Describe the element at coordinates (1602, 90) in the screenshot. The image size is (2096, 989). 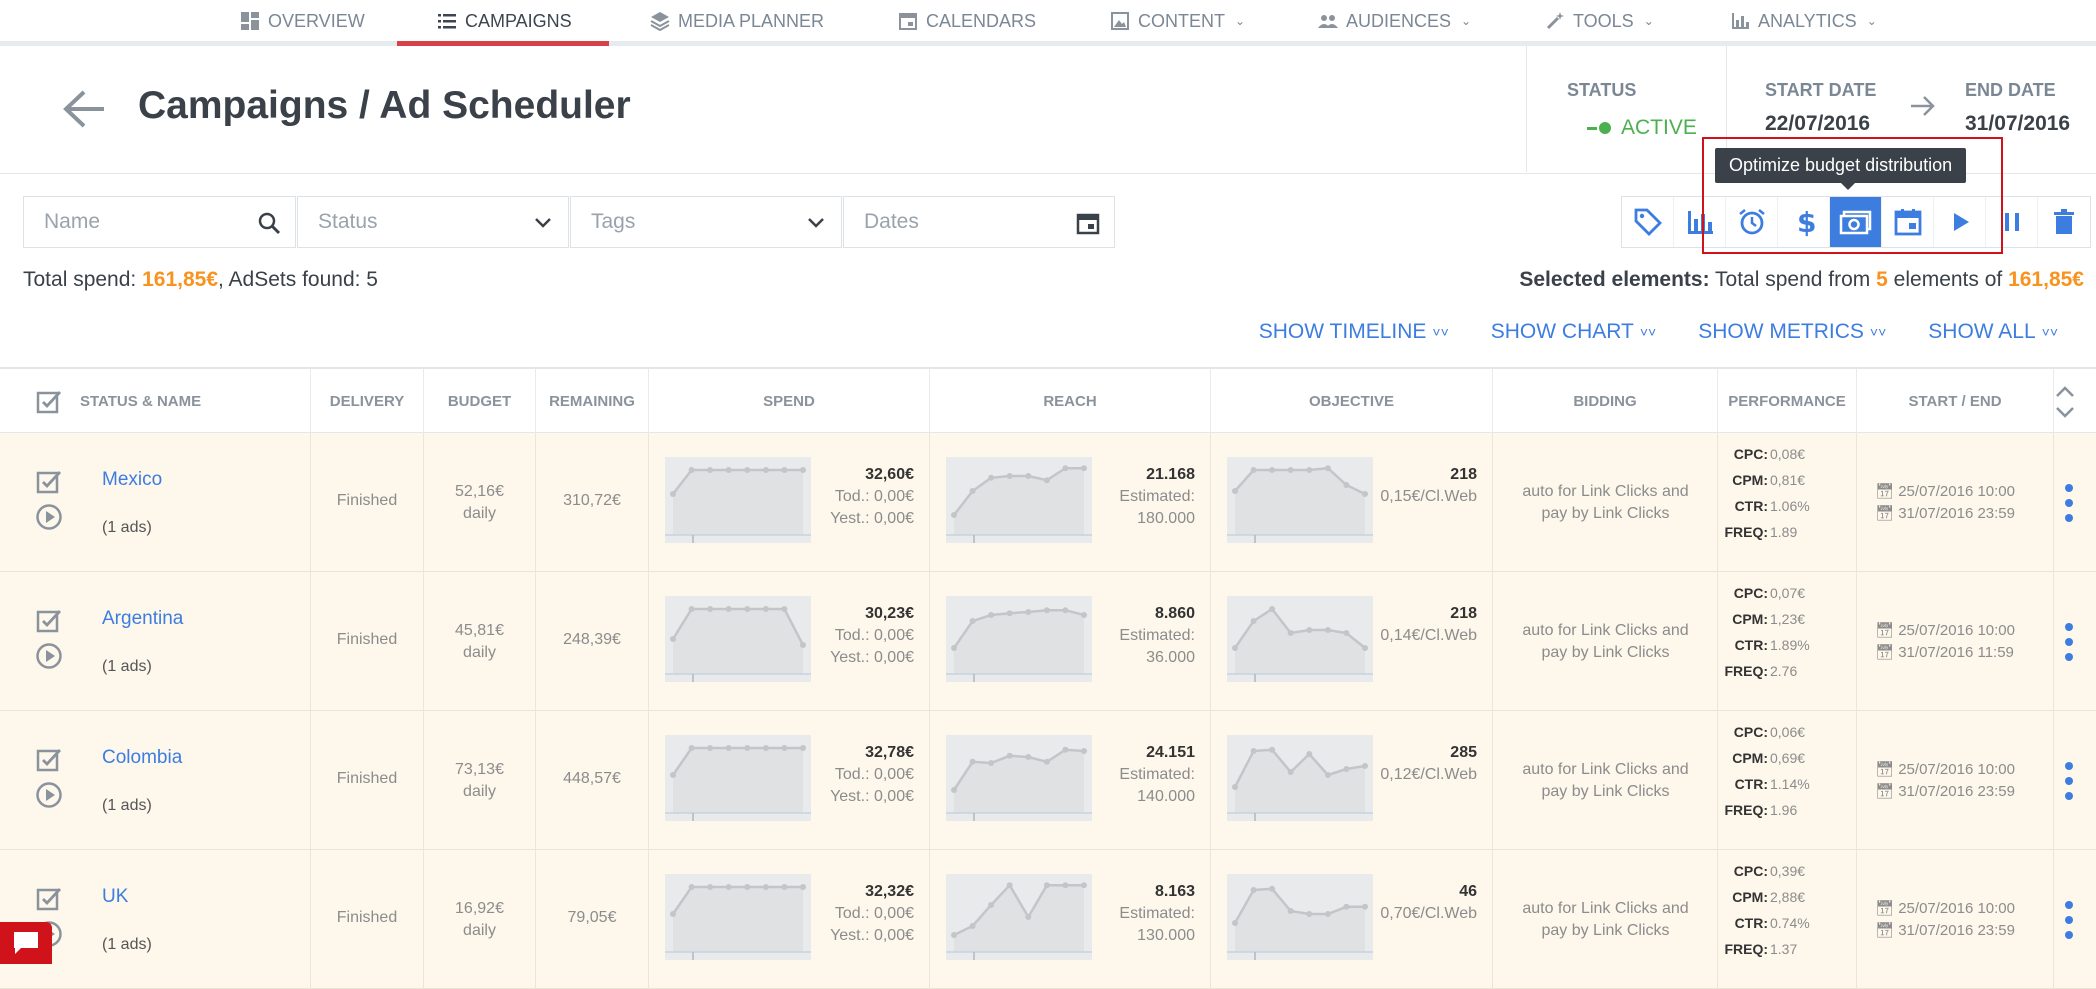
I see `status-label: STATUS` at that location.